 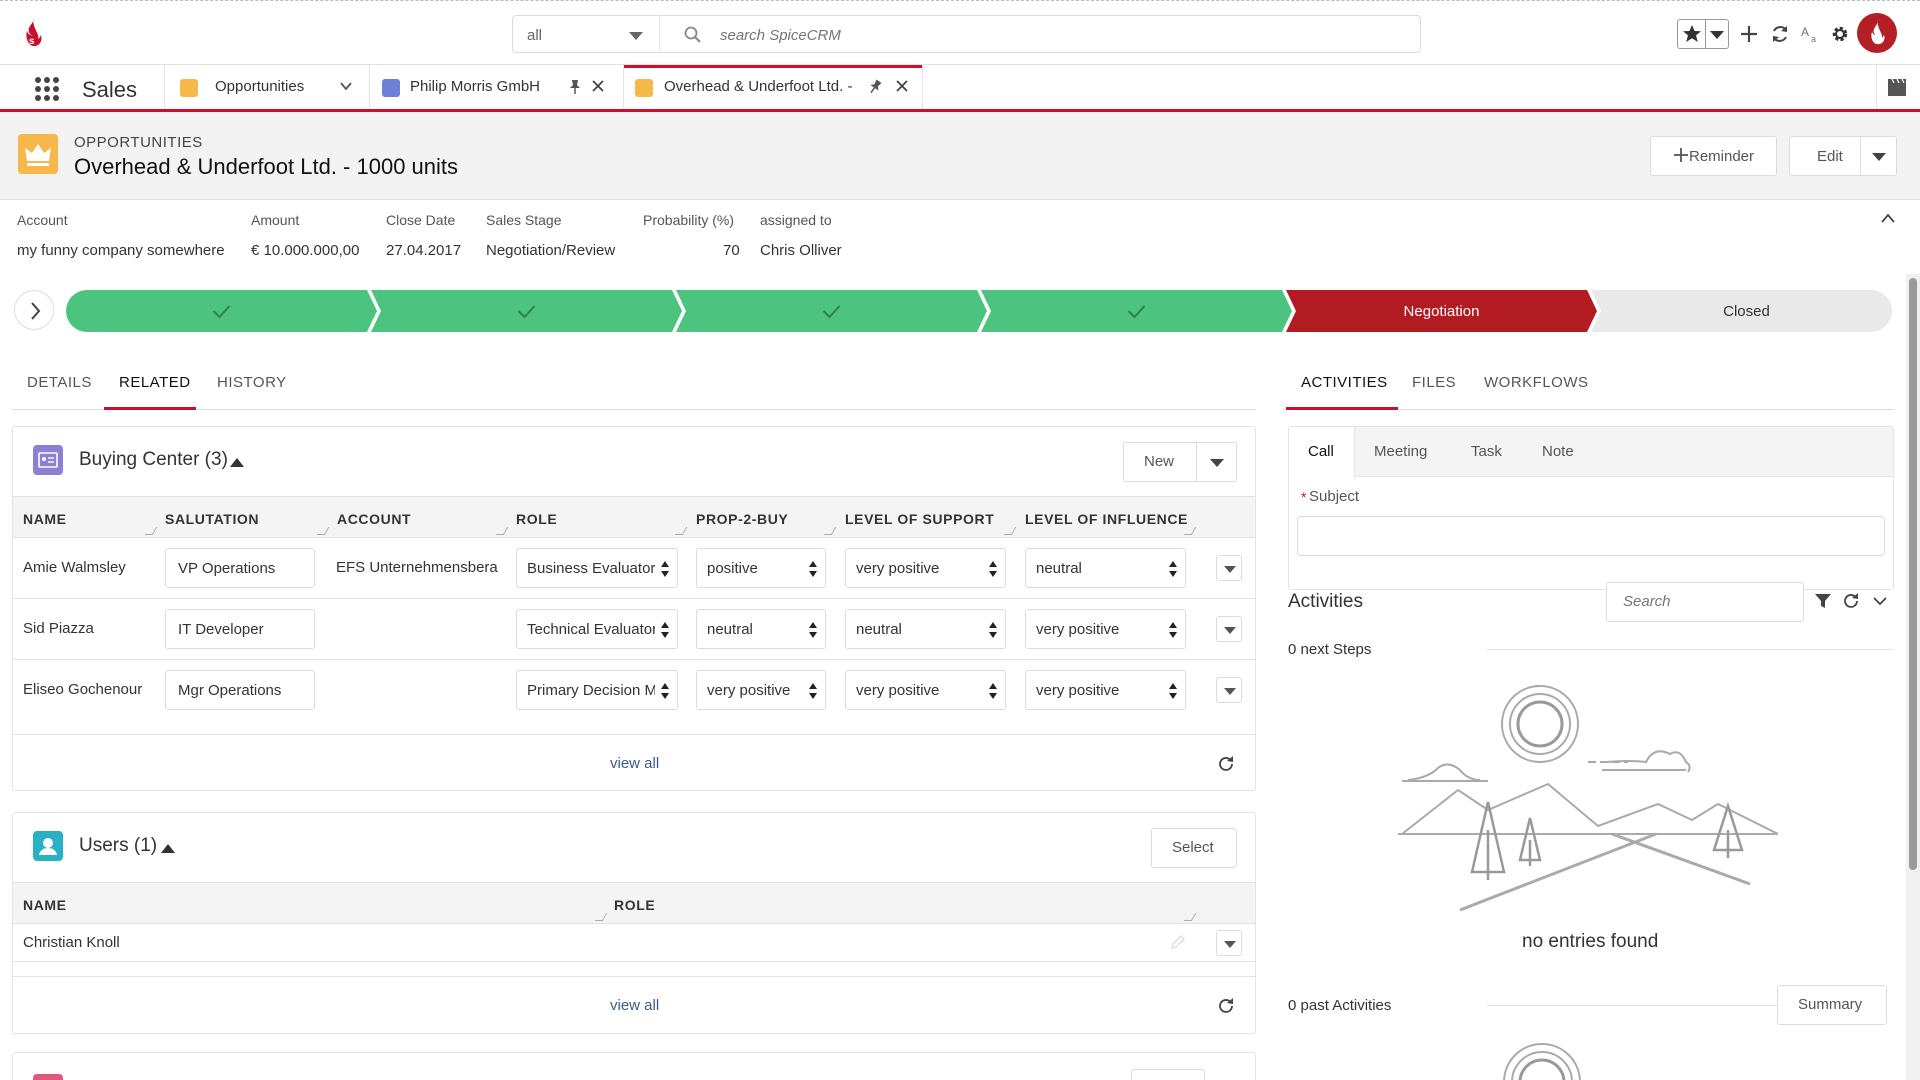 What do you see at coordinates (1897, 87) in the screenshot?
I see `clapperboard-icon` at bounding box center [1897, 87].